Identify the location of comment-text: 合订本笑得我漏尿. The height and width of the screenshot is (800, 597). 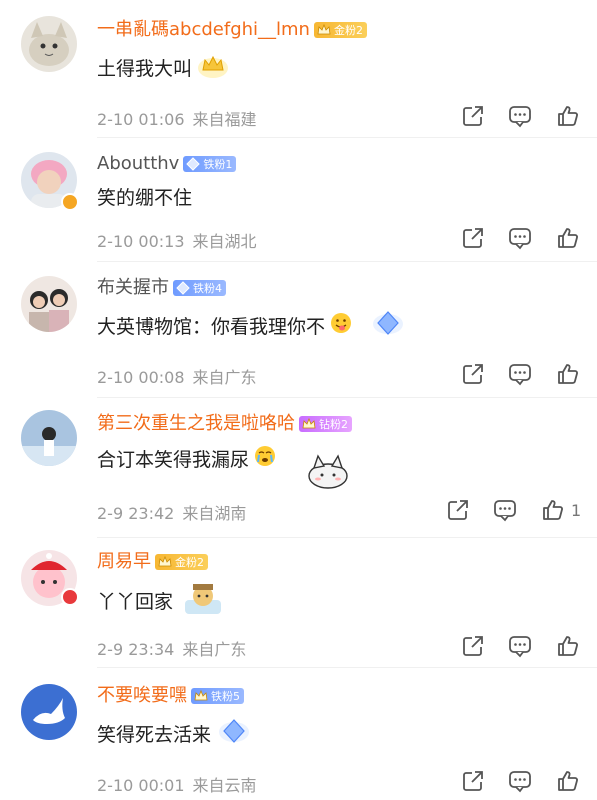
(173, 460).